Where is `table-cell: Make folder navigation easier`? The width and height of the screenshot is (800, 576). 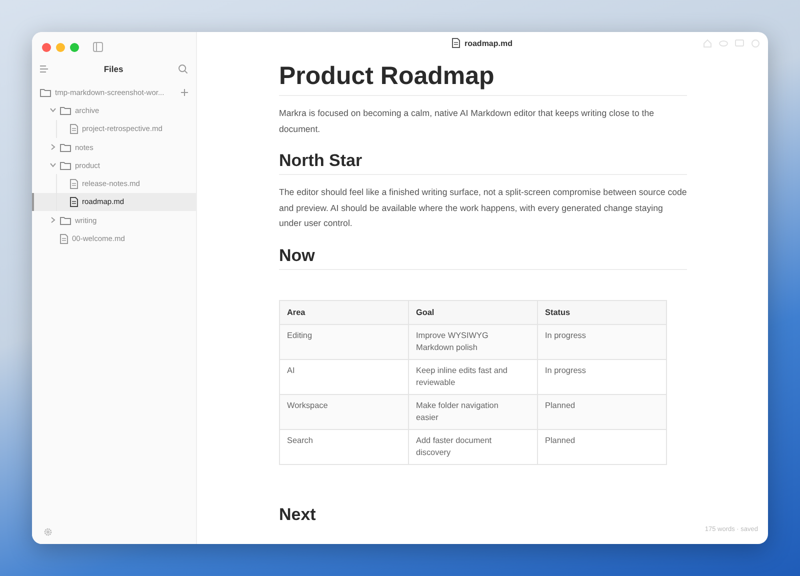
table-cell: Make folder navigation easier is located at coordinates (473, 411).